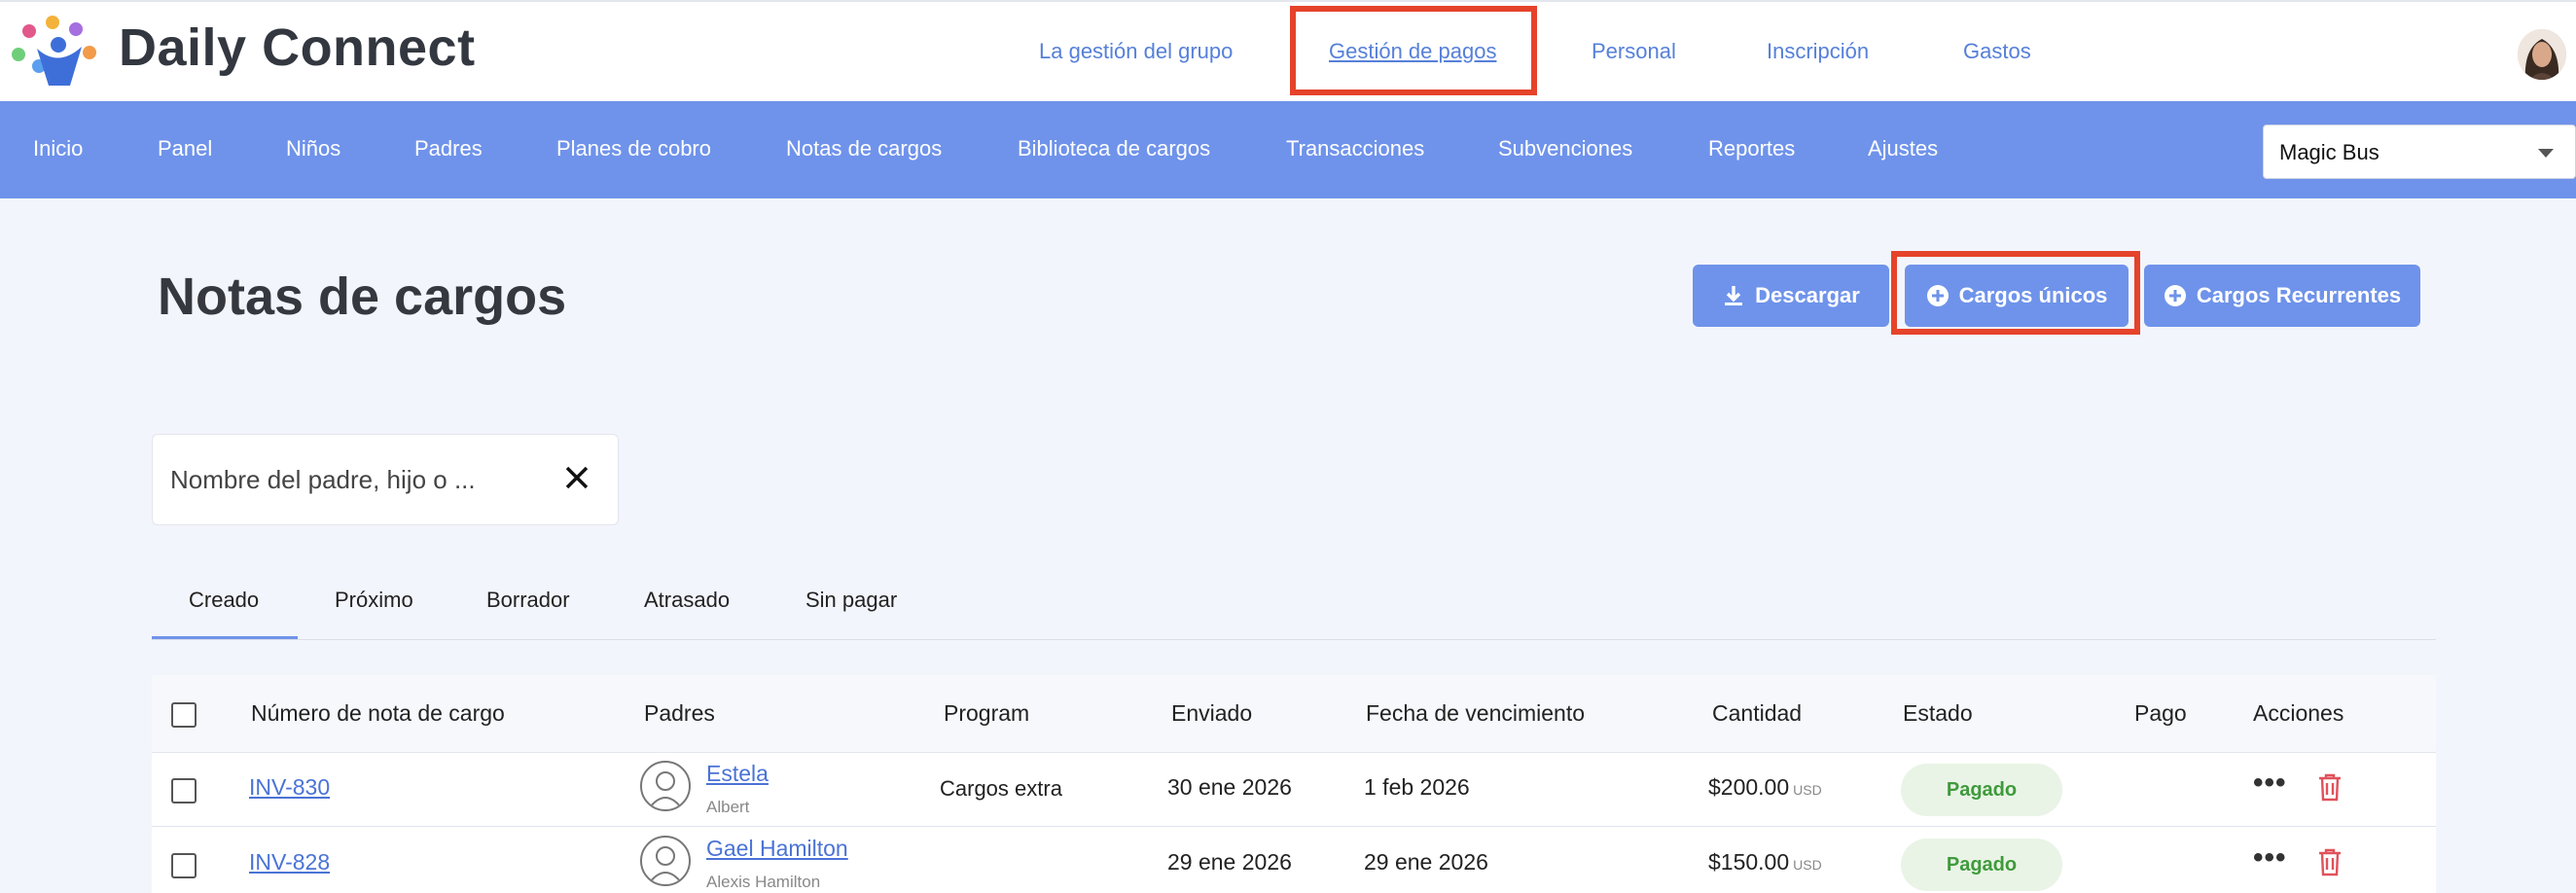 The width and height of the screenshot is (2576, 893). What do you see at coordinates (1475, 713) in the screenshot?
I see `column-header-due-date: Fecha de vencimiento` at bounding box center [1475, 713].